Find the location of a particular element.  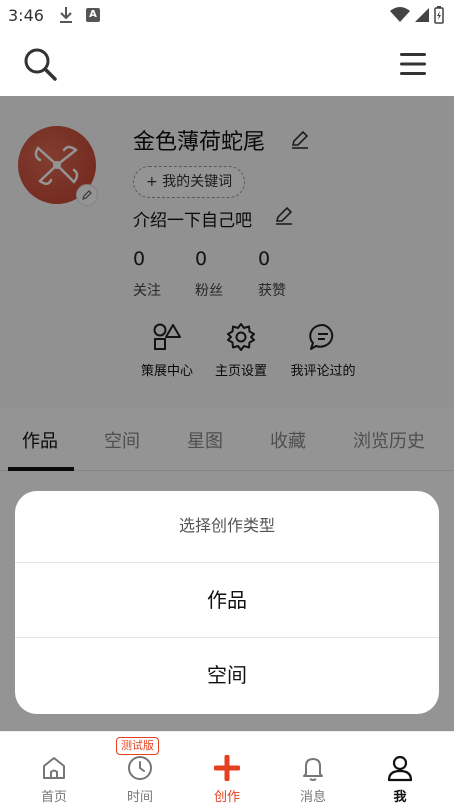

search-icon is located at coordinates (40, 64).